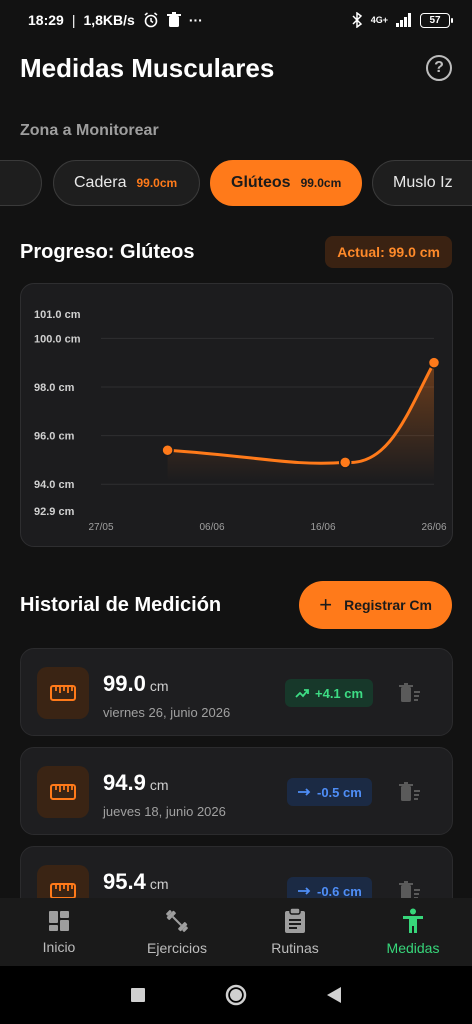 This screenshot has width=472, height=1024. I want to click on nav-rutinas: Rutinas, so click(295, 932).